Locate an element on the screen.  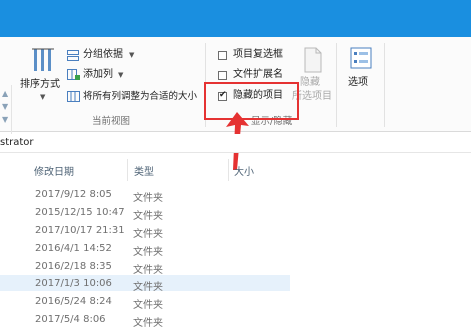
file-row: 2017/9/12 8:05 文件夹 is located at coordinates (235, 195).